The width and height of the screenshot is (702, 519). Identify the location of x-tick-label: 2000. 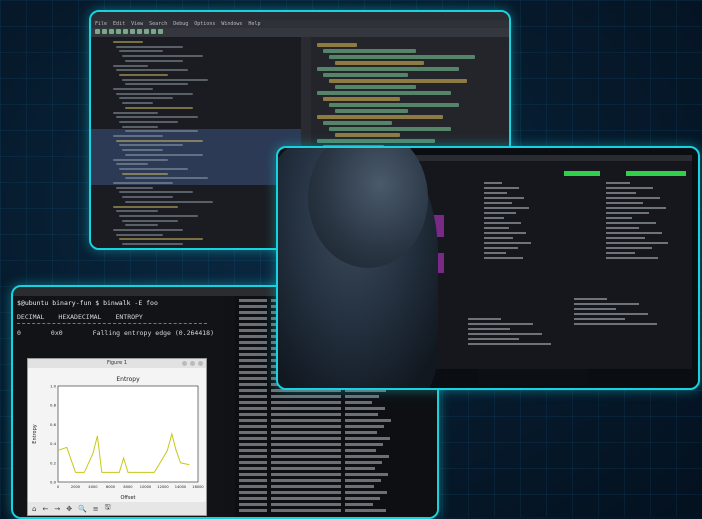
(76, 487).